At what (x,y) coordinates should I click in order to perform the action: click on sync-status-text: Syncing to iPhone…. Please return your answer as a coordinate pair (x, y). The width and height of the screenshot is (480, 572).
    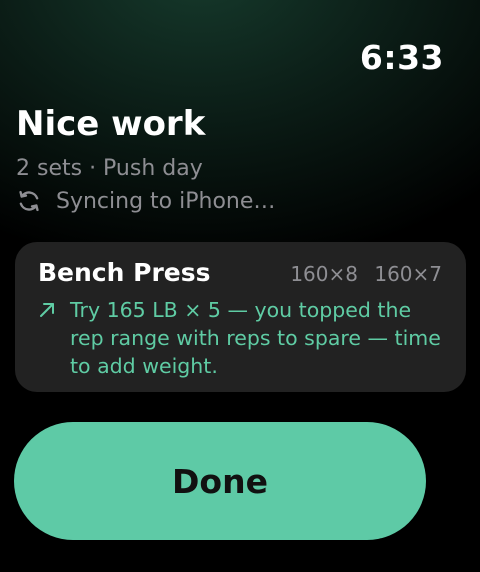
    Looking at the image, I should click on (166, 201).